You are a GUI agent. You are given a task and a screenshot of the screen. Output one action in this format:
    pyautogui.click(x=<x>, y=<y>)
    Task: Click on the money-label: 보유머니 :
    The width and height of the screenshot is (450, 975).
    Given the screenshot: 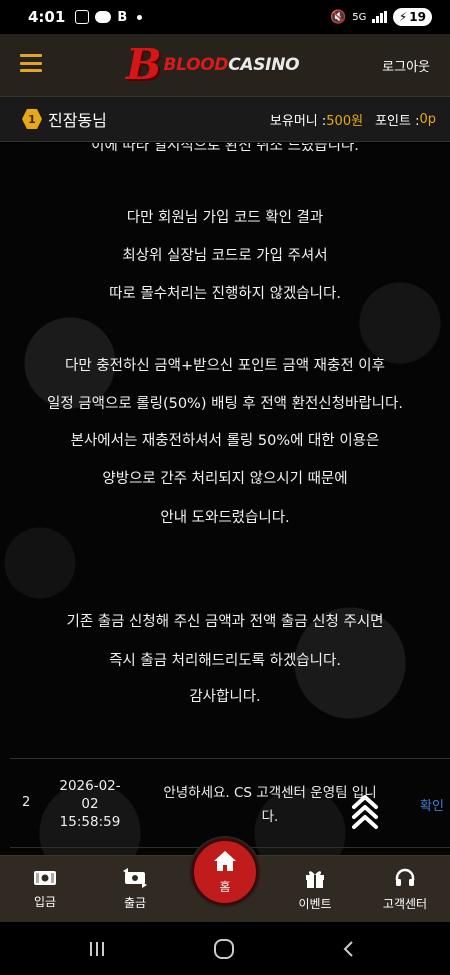 What is the action you would take?
    pyautogui.click(x=298, y=121)
    